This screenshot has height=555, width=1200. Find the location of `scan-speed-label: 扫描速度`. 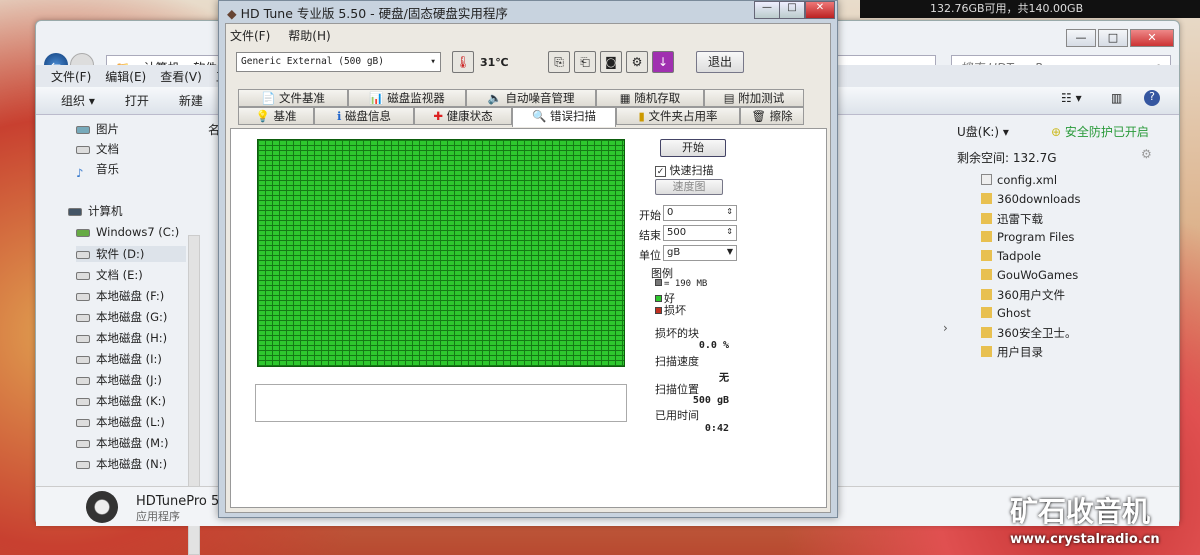

scan-speed-label: 扫描速度 is located at coordinates (677, 361).